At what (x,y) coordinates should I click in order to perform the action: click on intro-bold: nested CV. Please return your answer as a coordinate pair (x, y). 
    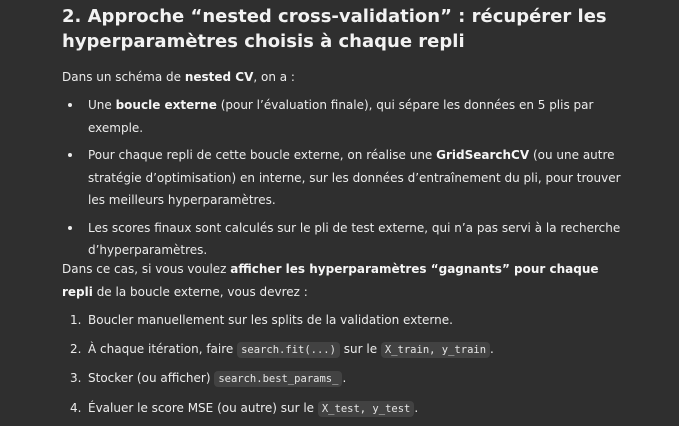
    Looking at the image, I should click on (219, 77).